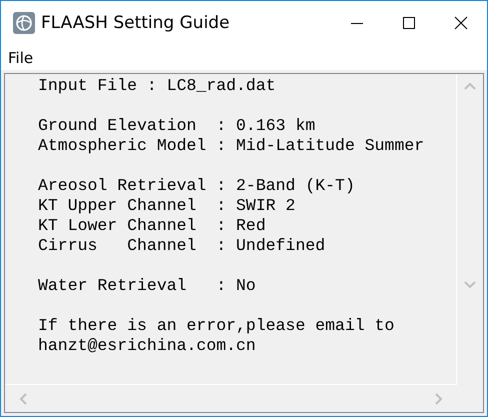  I want to click on text-line: If there is an error,please email to, so click(216, 326).